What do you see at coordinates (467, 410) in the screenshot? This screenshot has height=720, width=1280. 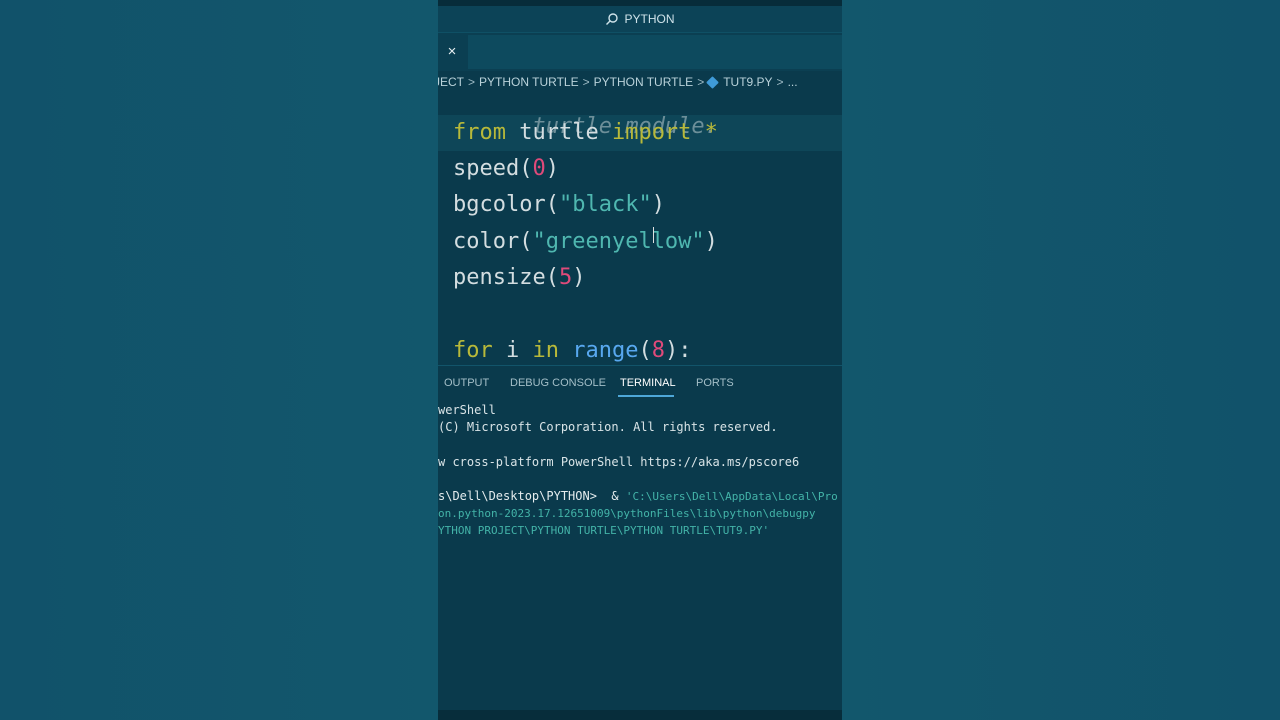 I see `terminal-line: werShell` at bounding box center [467, 410].